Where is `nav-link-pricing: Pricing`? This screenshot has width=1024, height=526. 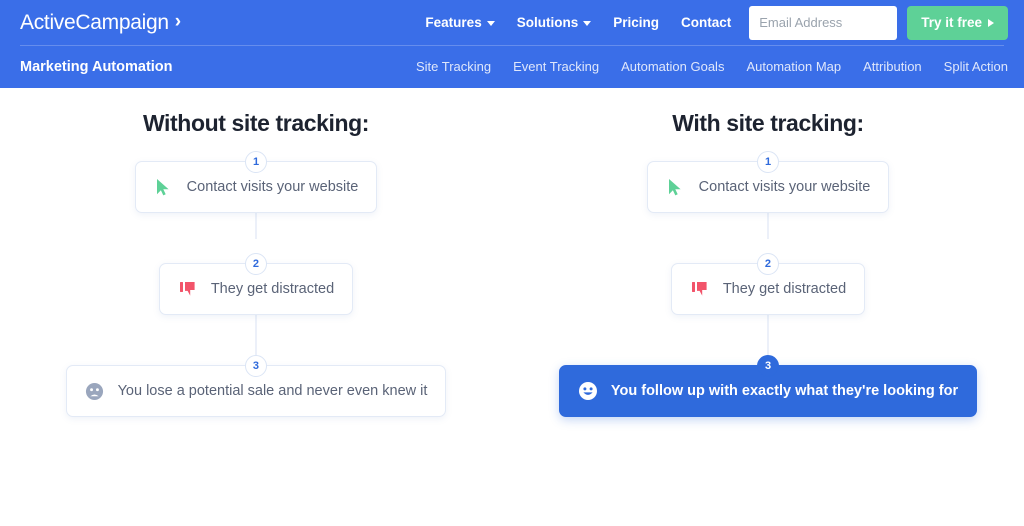
nav-link-pricing: Pricing is located at coordinates (636, 22).